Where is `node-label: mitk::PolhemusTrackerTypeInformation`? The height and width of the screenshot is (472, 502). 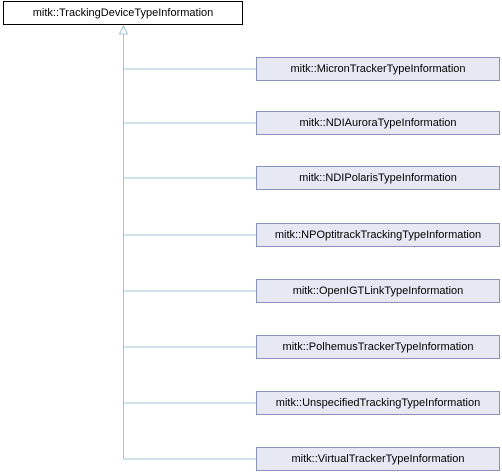
node-label: mitk::PolhemusTrackerTypeInformation is located at coordinates (378, 347).